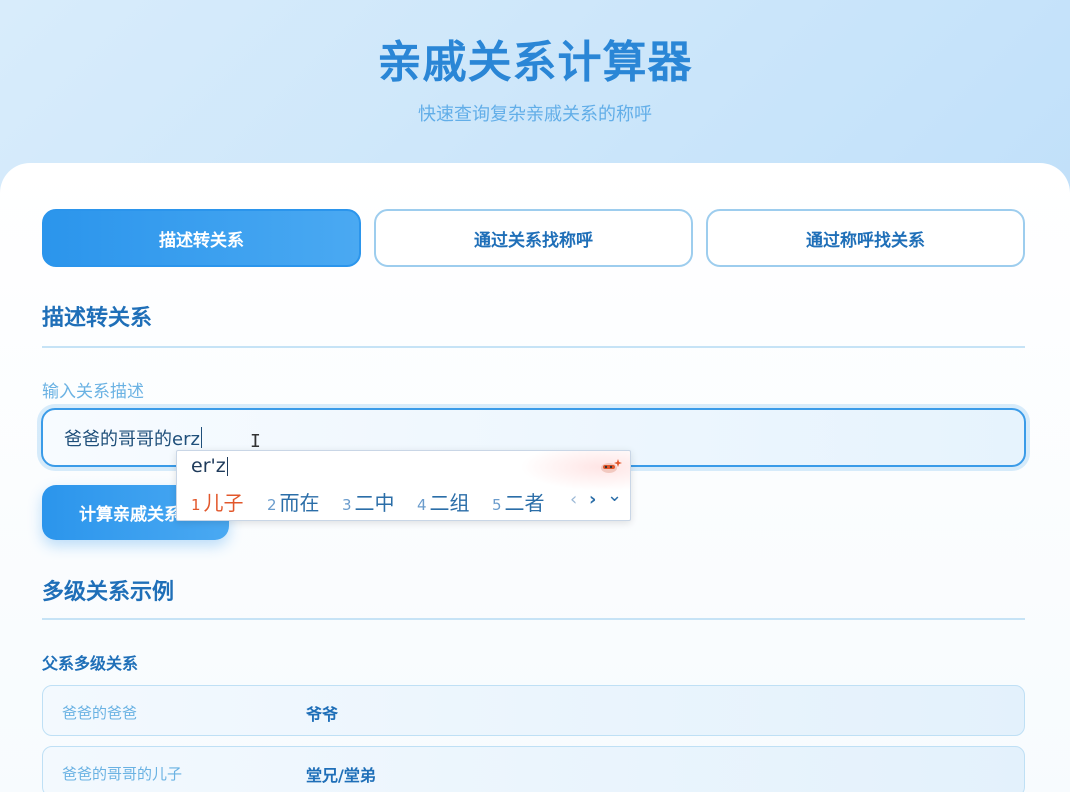 Image resolution: width=1070 pixels, height=792 pixels. What do you see at coordinates (322, 714) in the screenshot?
I see `example-result: 爷爷` at bounding box center [322, 714].